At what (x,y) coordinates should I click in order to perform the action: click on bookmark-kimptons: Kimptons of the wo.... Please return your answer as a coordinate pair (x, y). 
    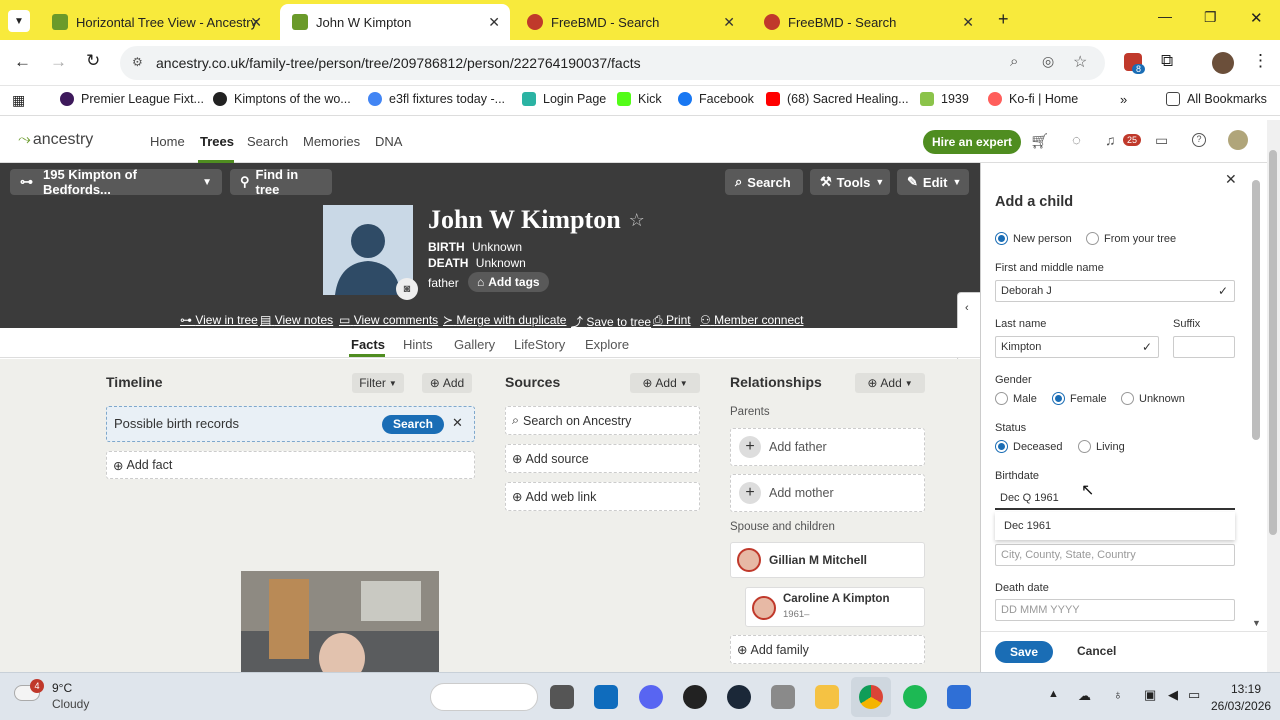
    Looking at the image, I should click on (282, 99).